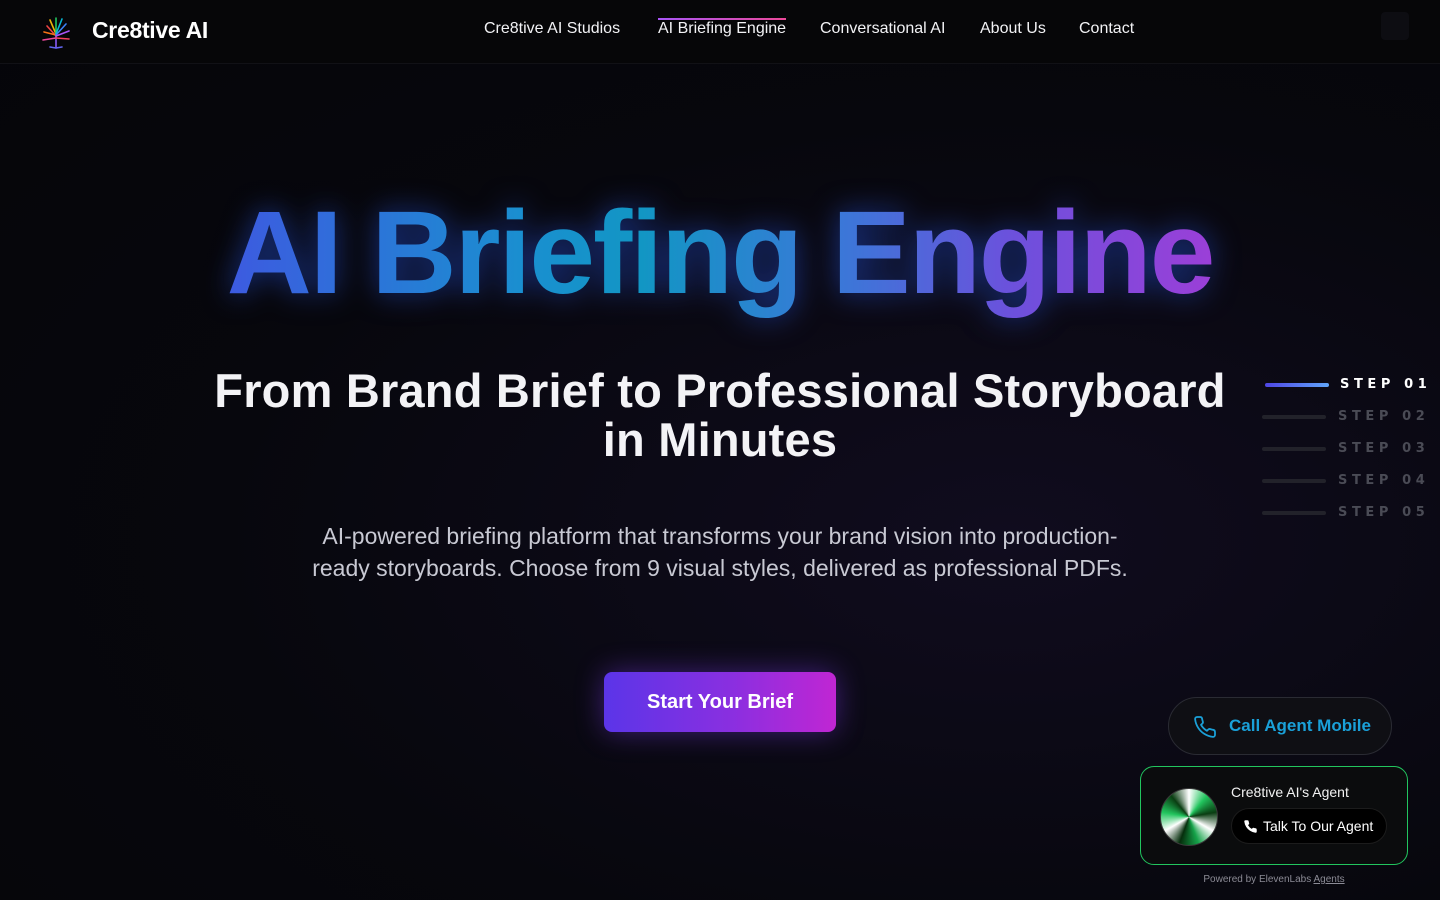 The image size is (1440, 900). I want to click on agent-widget: Cre8tive AI's Agent Talk To Our Agent, so click(1274, 815).